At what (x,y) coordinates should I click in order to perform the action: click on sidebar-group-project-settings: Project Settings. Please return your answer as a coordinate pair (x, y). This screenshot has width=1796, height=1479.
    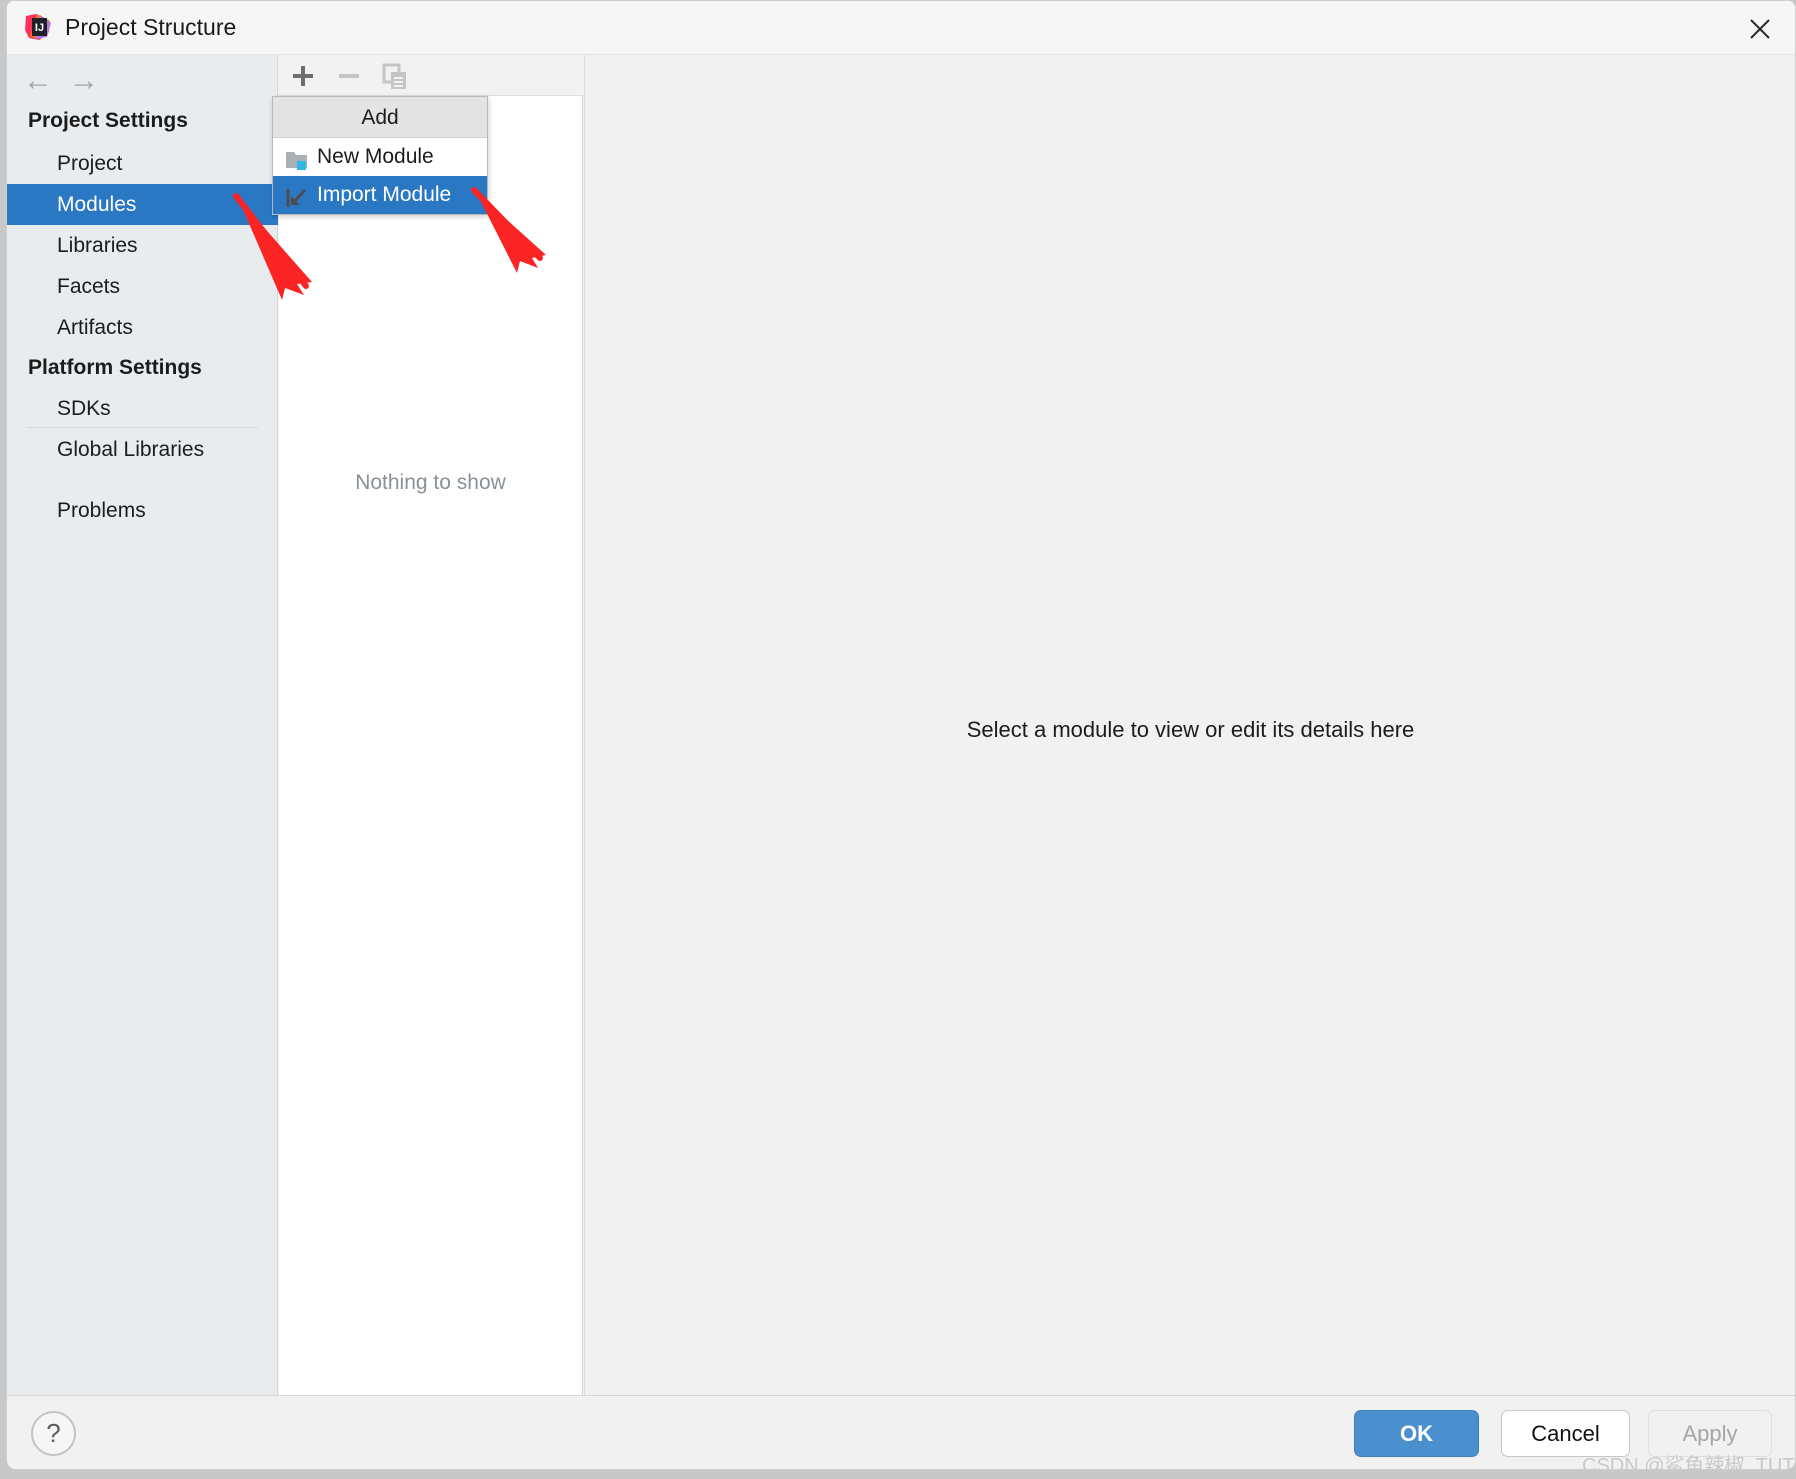
    Looking at the image, I should click on (108, 120).